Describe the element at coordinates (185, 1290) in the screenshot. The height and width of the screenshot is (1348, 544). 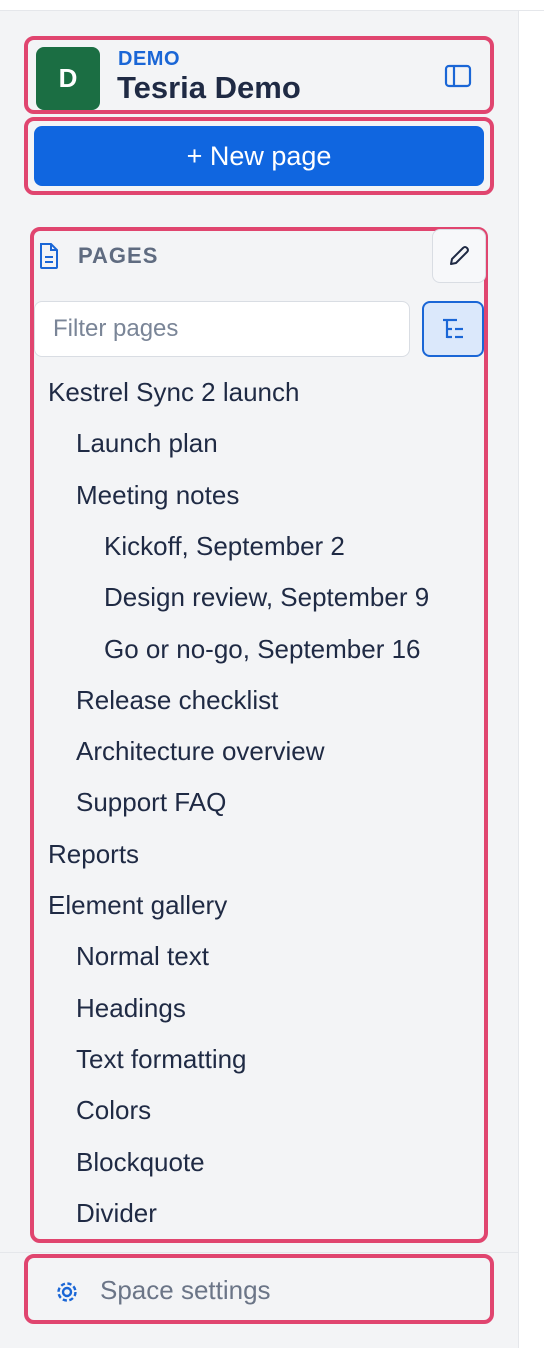
I see `space-settings-label: Space settings` at that location.